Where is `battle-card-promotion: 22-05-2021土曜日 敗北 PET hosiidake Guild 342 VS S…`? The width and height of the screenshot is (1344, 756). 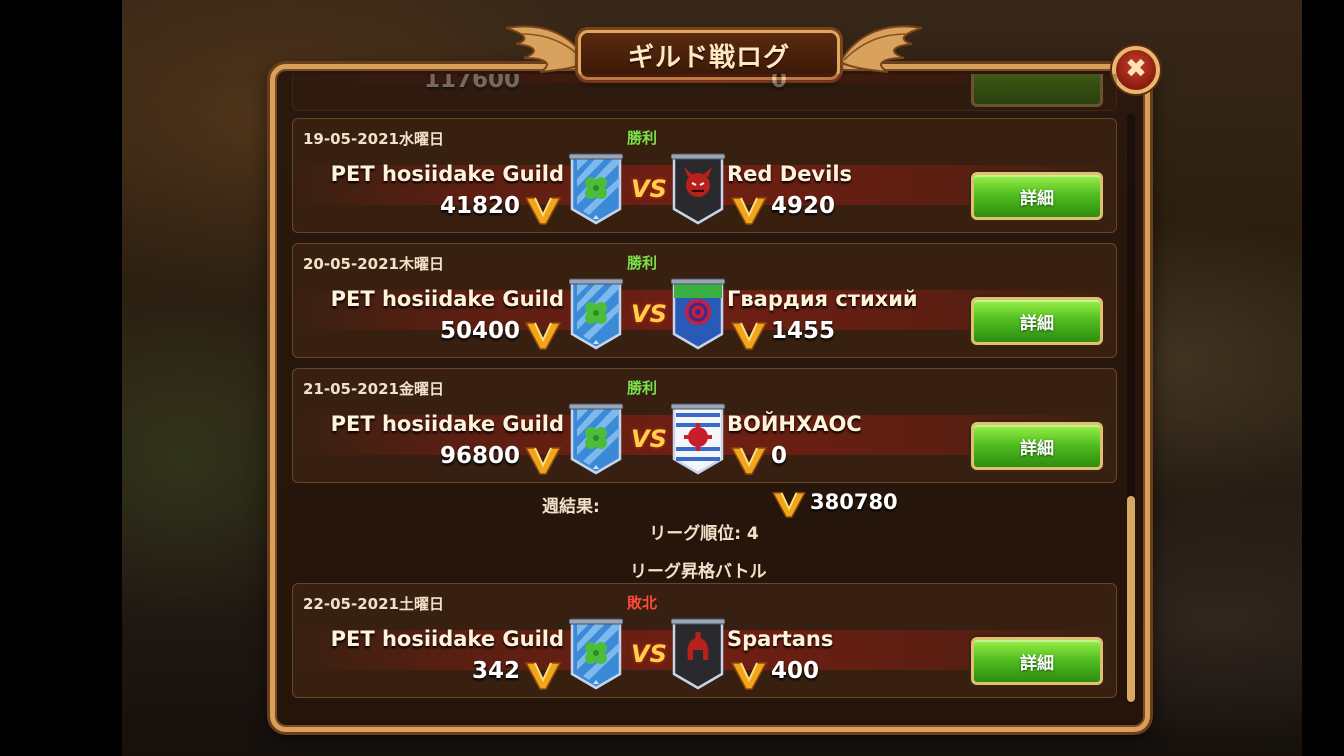 battle-card-promotion: 22-05-2021土曜日 敗北 PET hosiidake Guild 342 VS S… is located at coordinates (704, 640).